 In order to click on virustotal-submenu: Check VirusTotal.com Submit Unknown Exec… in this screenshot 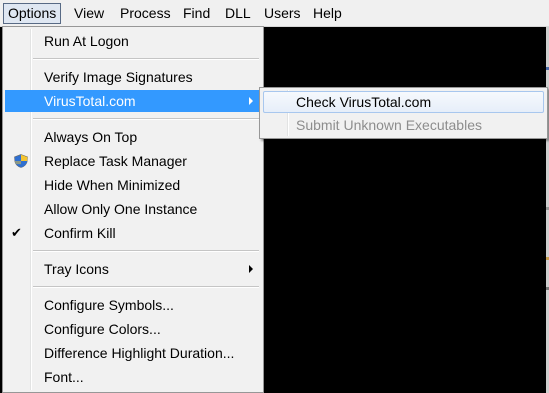, I will do `click(403, 113)`.